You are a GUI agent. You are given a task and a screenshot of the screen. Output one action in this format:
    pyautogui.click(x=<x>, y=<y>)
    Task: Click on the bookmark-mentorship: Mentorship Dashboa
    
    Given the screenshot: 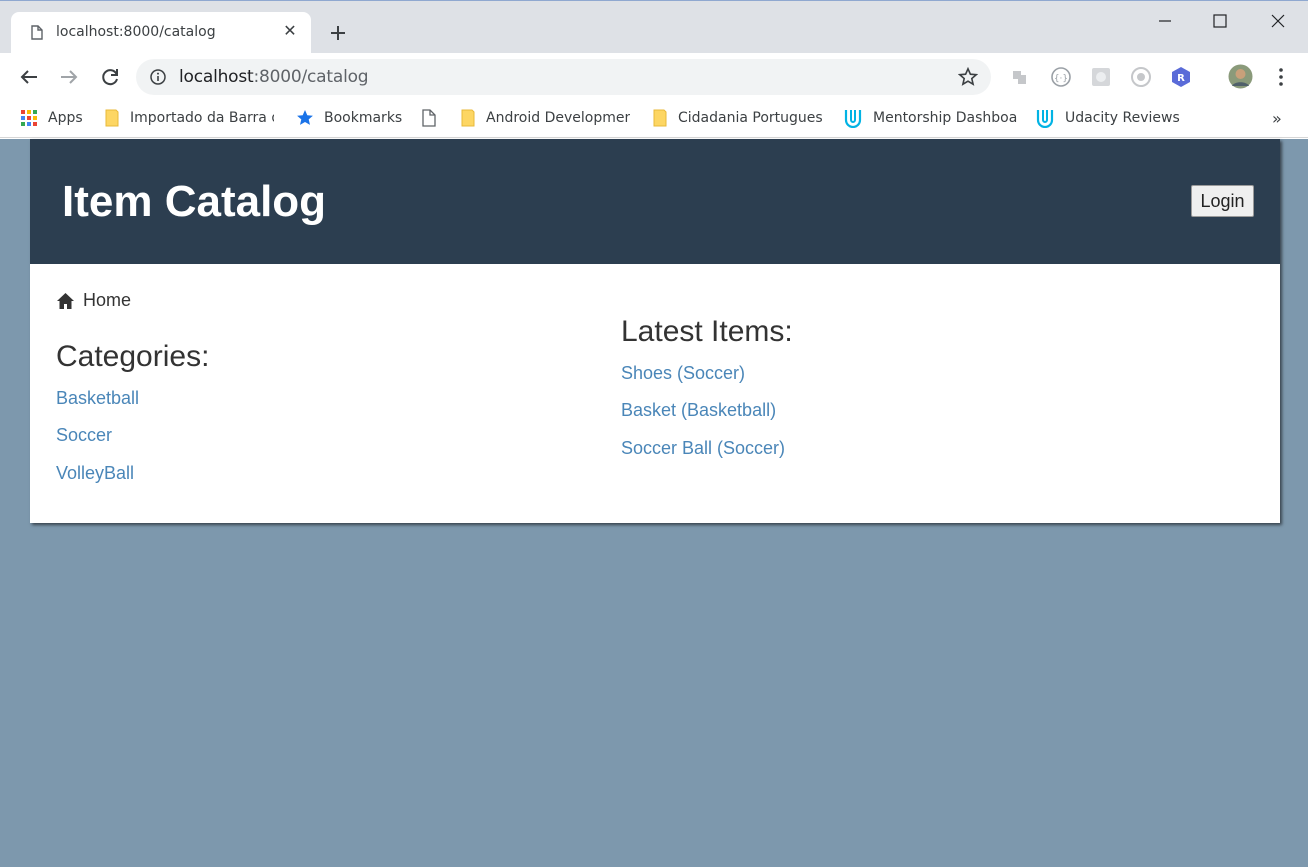 What is the action you would take?
    pyautogui.click(x=930, y=118)
    